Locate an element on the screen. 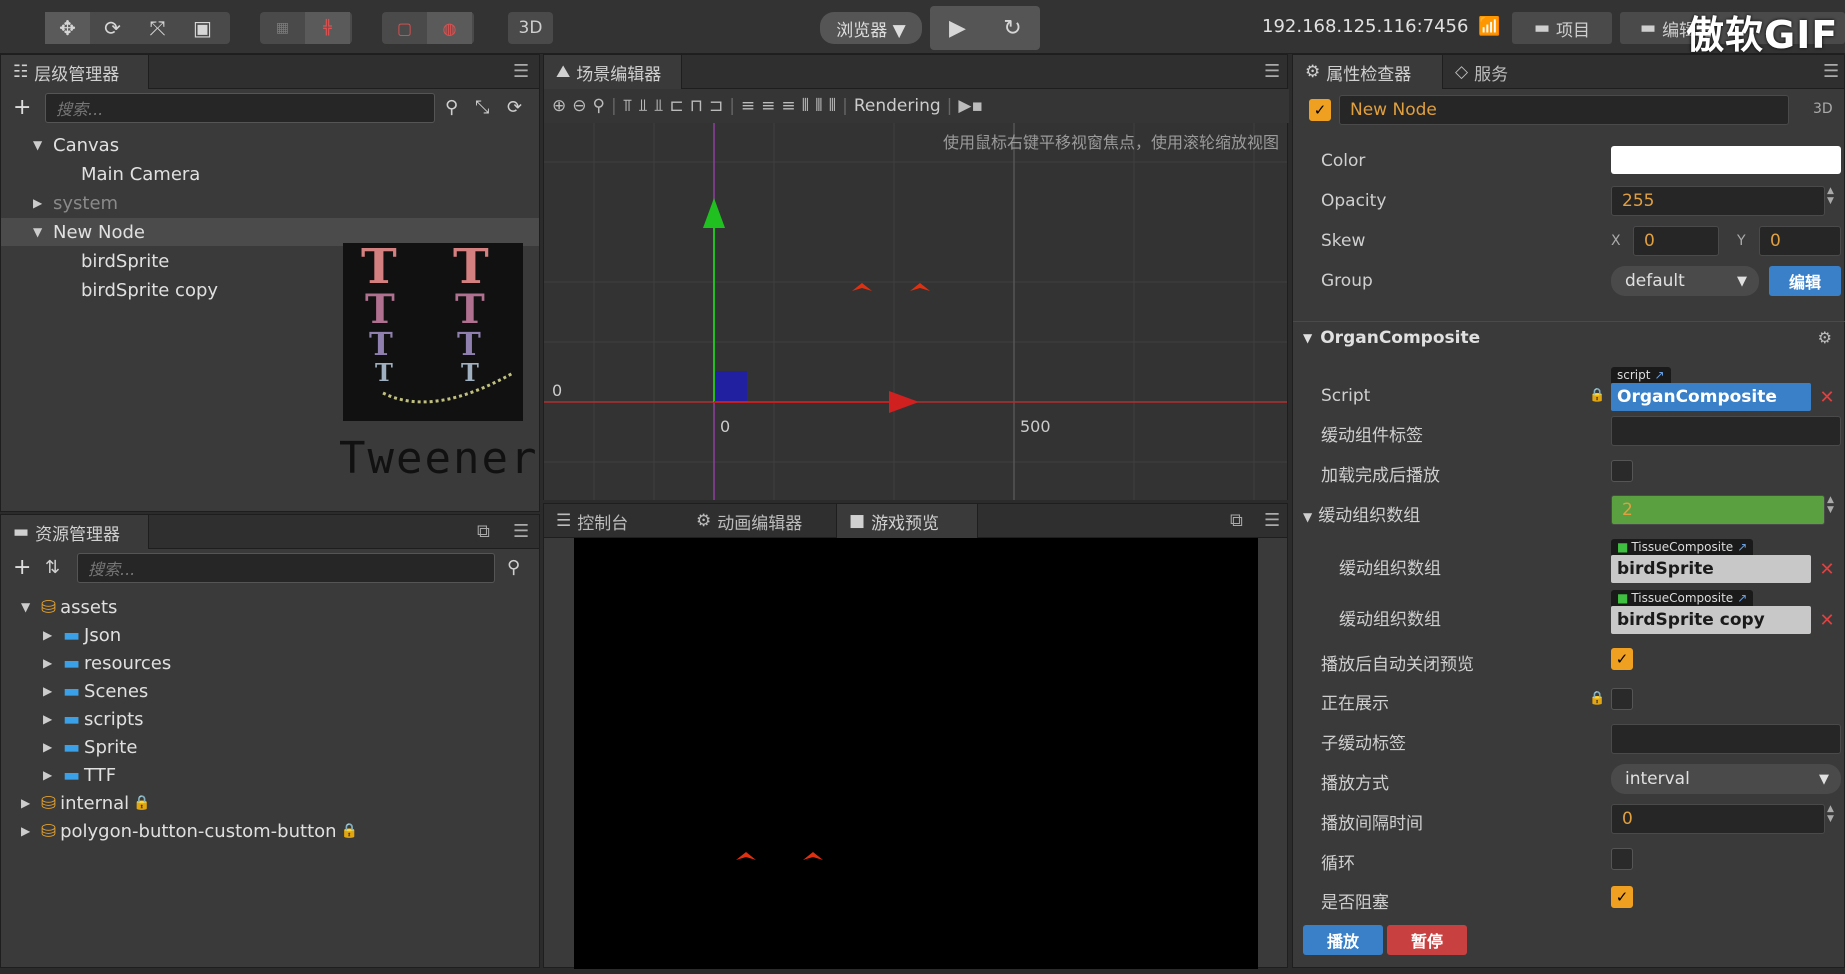  distribute-vcenter-icon: ≡ is located at coordinates (768, 106).